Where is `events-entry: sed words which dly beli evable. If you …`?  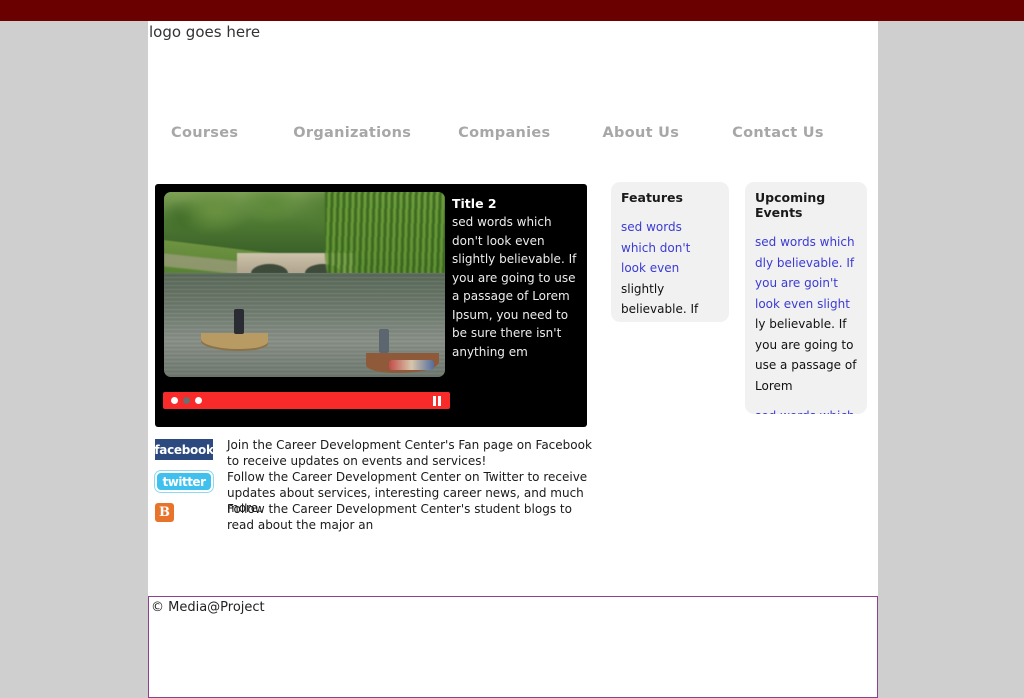
events-entry: sed words which dly beli evable. If you … is located at coordinates (806, 409).